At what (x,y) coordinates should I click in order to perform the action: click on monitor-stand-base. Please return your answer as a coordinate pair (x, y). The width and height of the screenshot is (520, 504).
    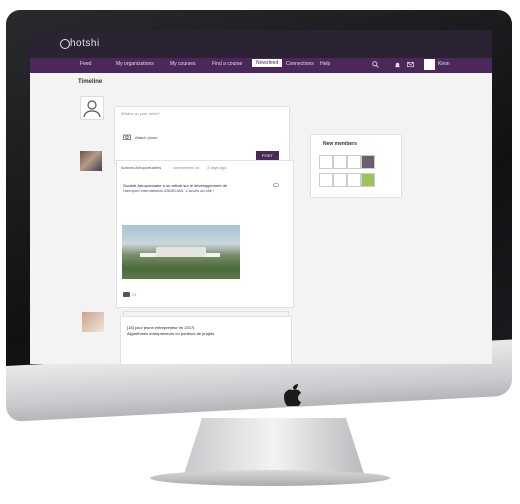
    Looking at the image, I should click on (270, 478).